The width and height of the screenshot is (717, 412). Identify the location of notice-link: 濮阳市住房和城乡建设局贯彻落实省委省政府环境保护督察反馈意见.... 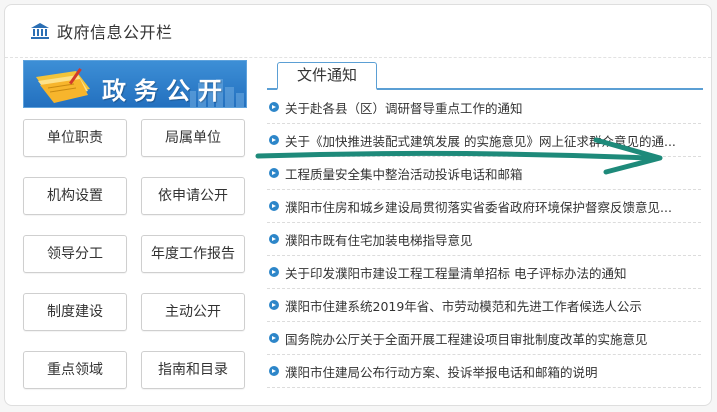
(491, 206).